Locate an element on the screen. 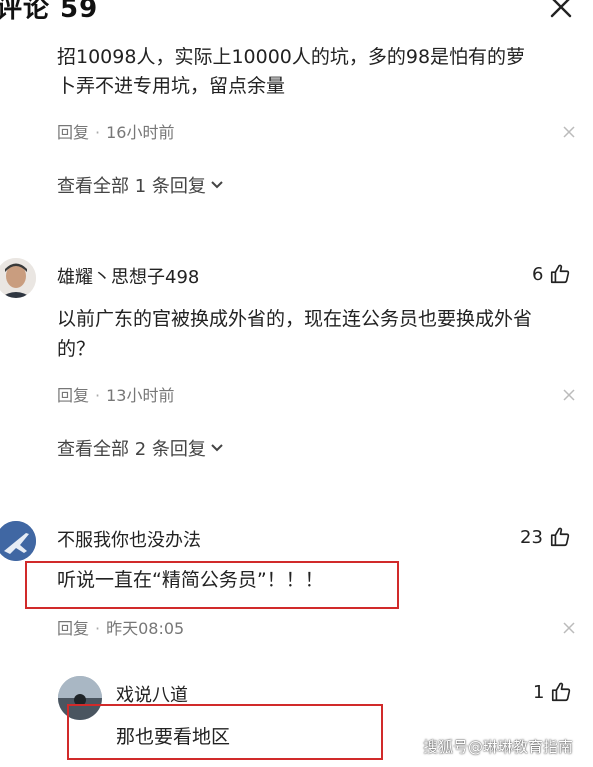  like-button: 23 is located at coordinates (545, 537).